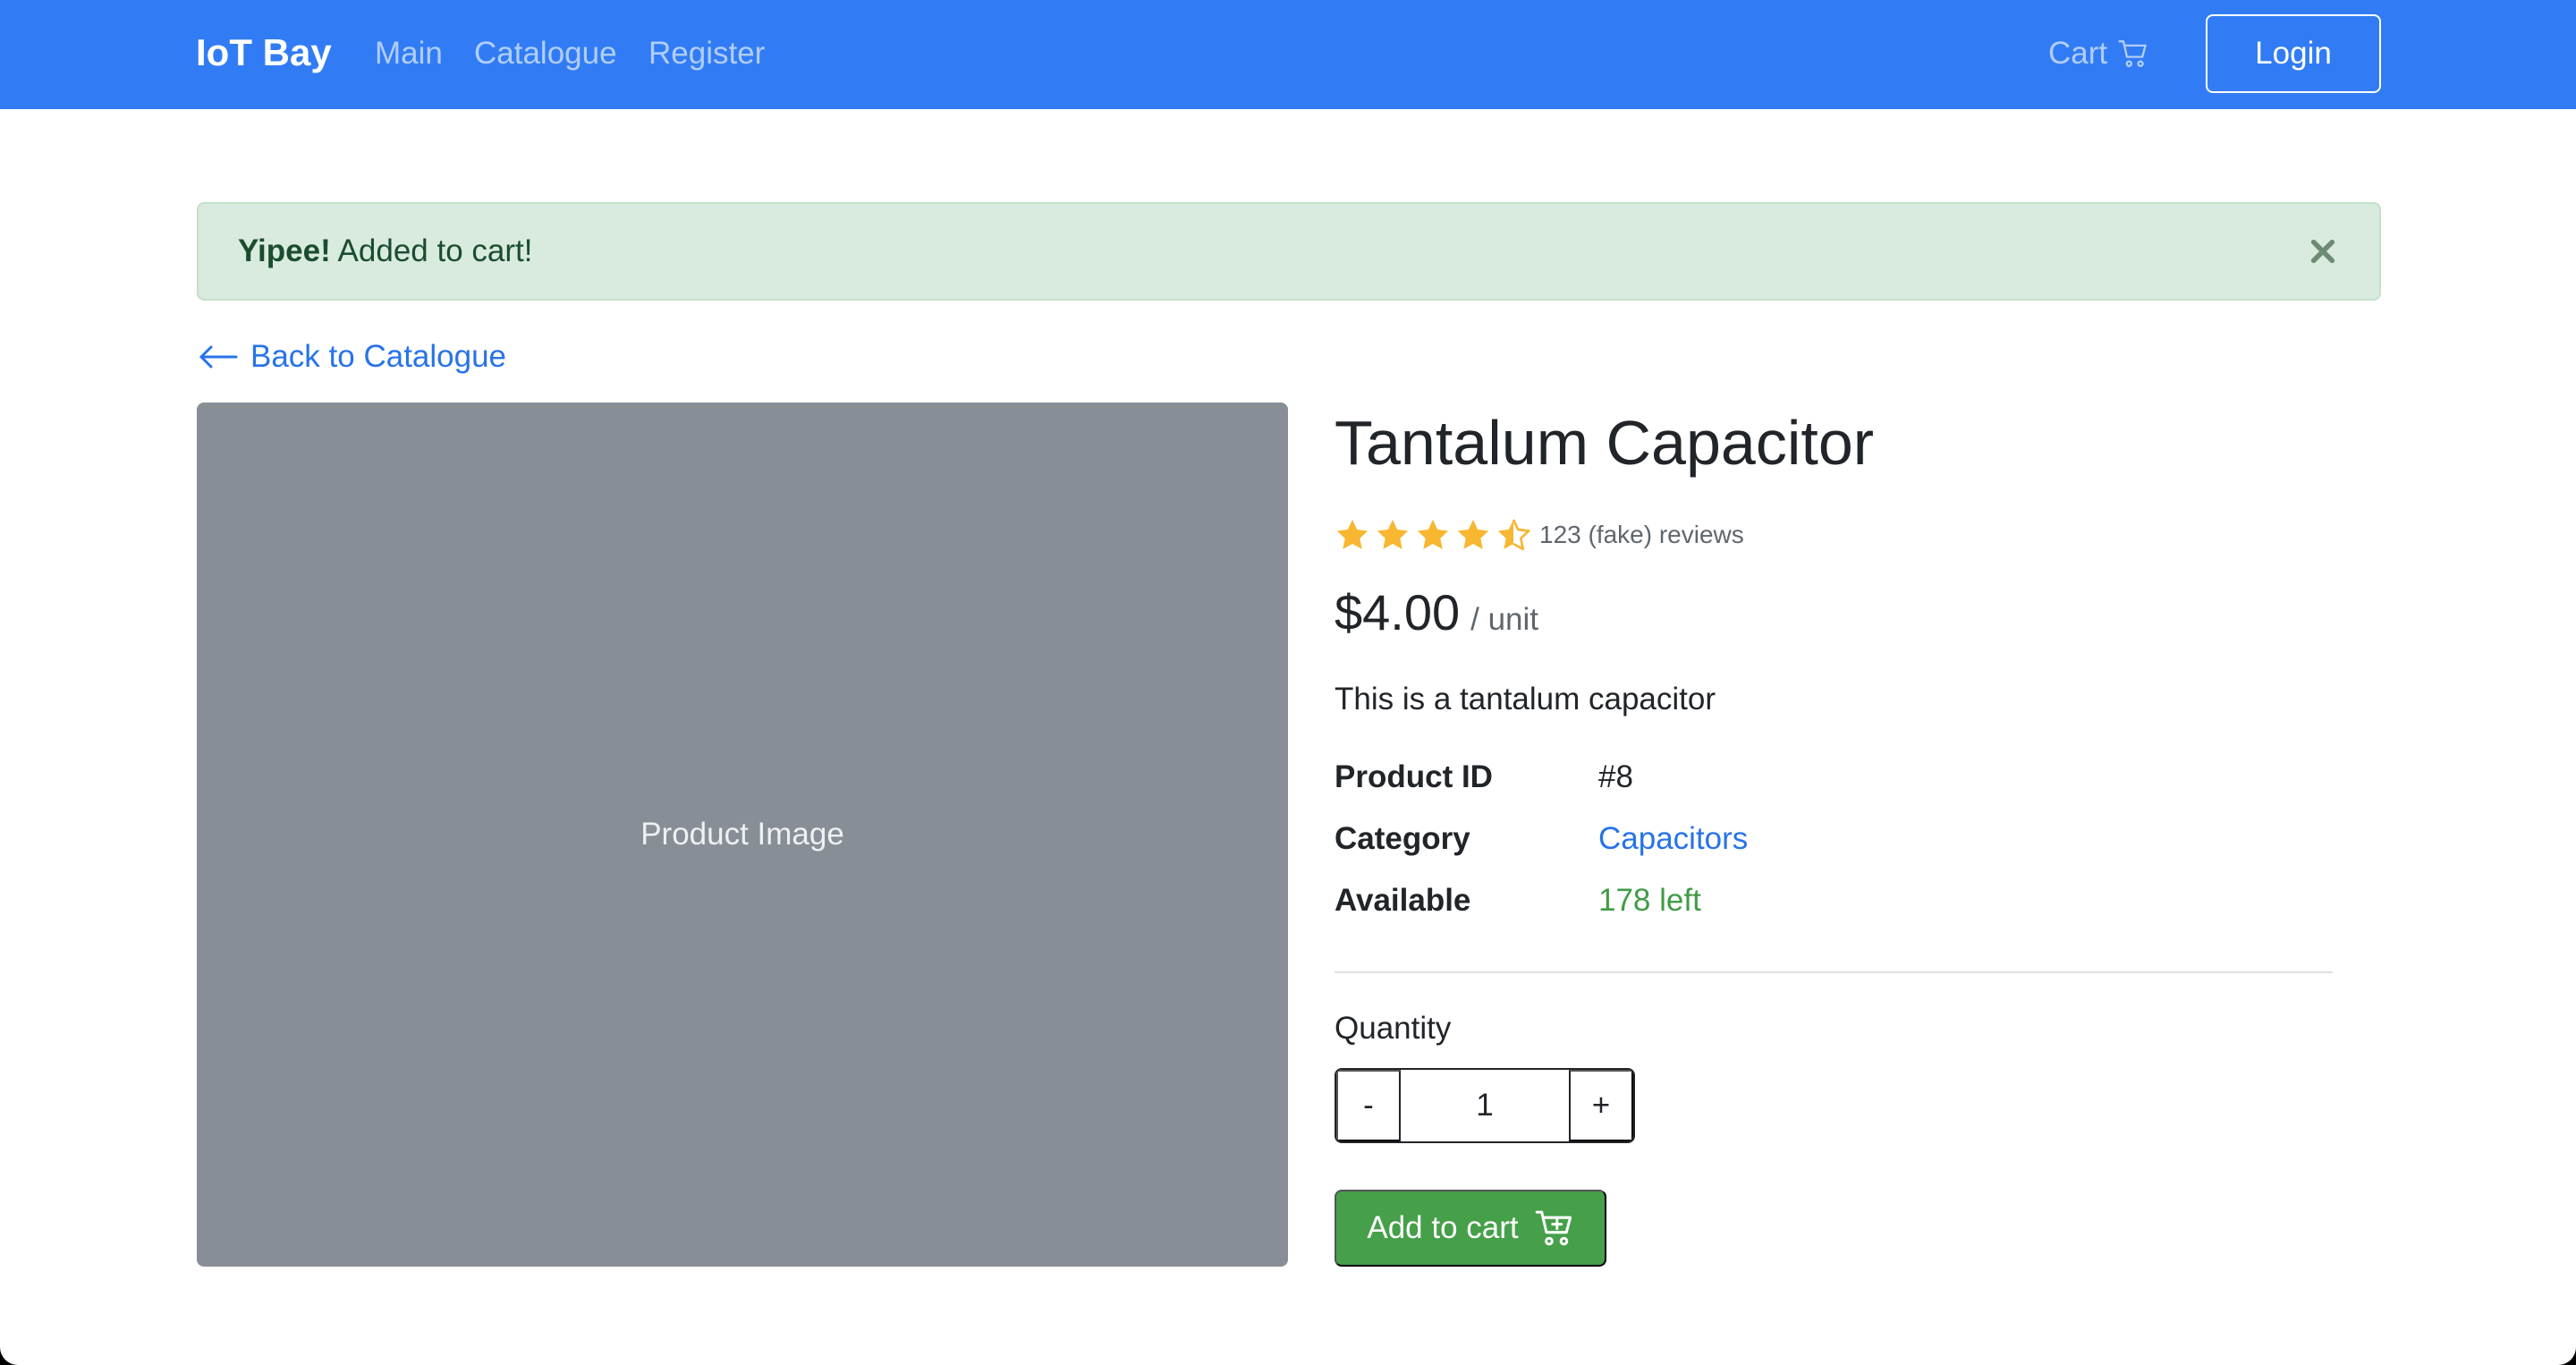  Describe the element at coordinates (1398, 612) in the screenshot. I see `price-value: $4.00` at that location.